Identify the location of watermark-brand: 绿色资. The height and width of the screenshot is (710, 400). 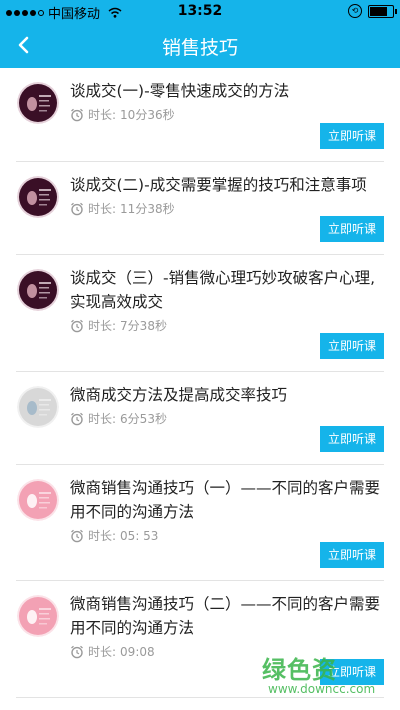
(299, 670).